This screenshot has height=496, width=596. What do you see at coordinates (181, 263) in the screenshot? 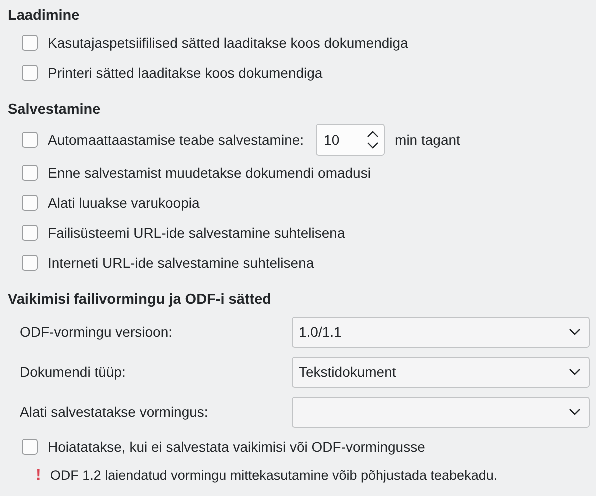
I see `checkbox-label: Interneti URL-ide salvestamine suhtelisena` at bounding box center [181, 263].